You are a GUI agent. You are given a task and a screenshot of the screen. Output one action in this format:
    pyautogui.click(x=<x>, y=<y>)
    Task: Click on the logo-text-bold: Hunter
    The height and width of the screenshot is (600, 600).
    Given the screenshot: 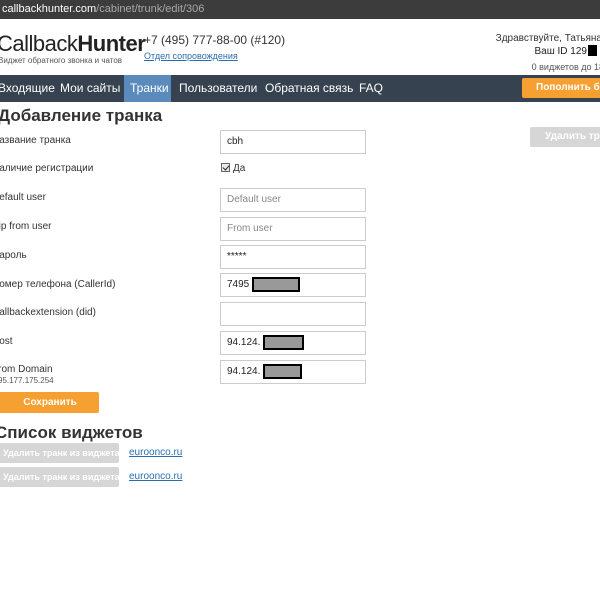 What is the action you would take?
    pyautogui.click(x=111, y=43)
    